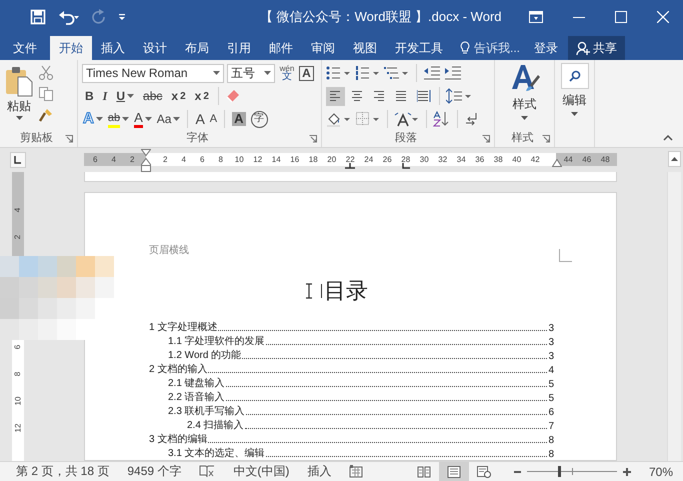  I want to click on page-icon, so click(453, 472).